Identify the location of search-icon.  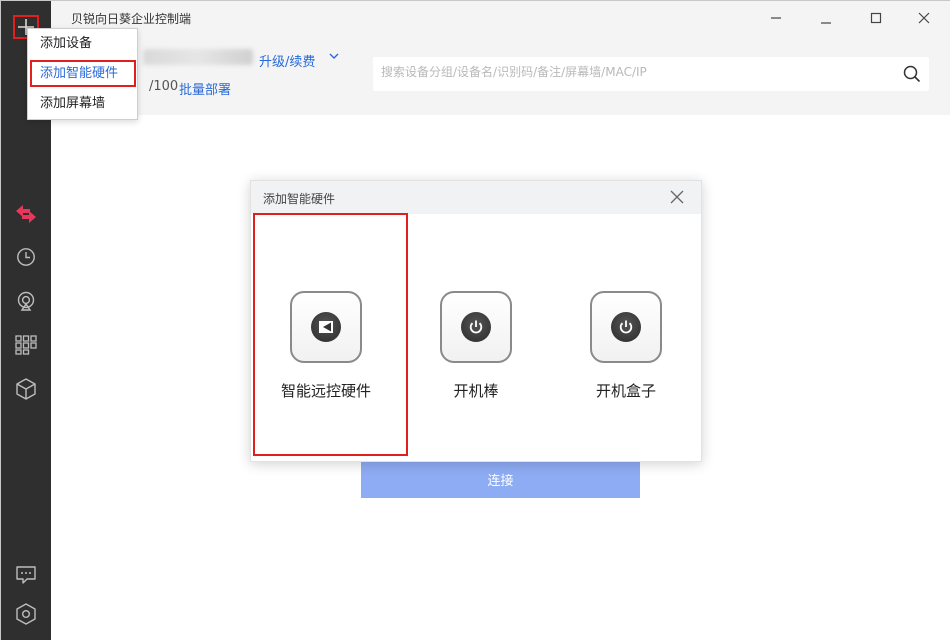
(912, 74).